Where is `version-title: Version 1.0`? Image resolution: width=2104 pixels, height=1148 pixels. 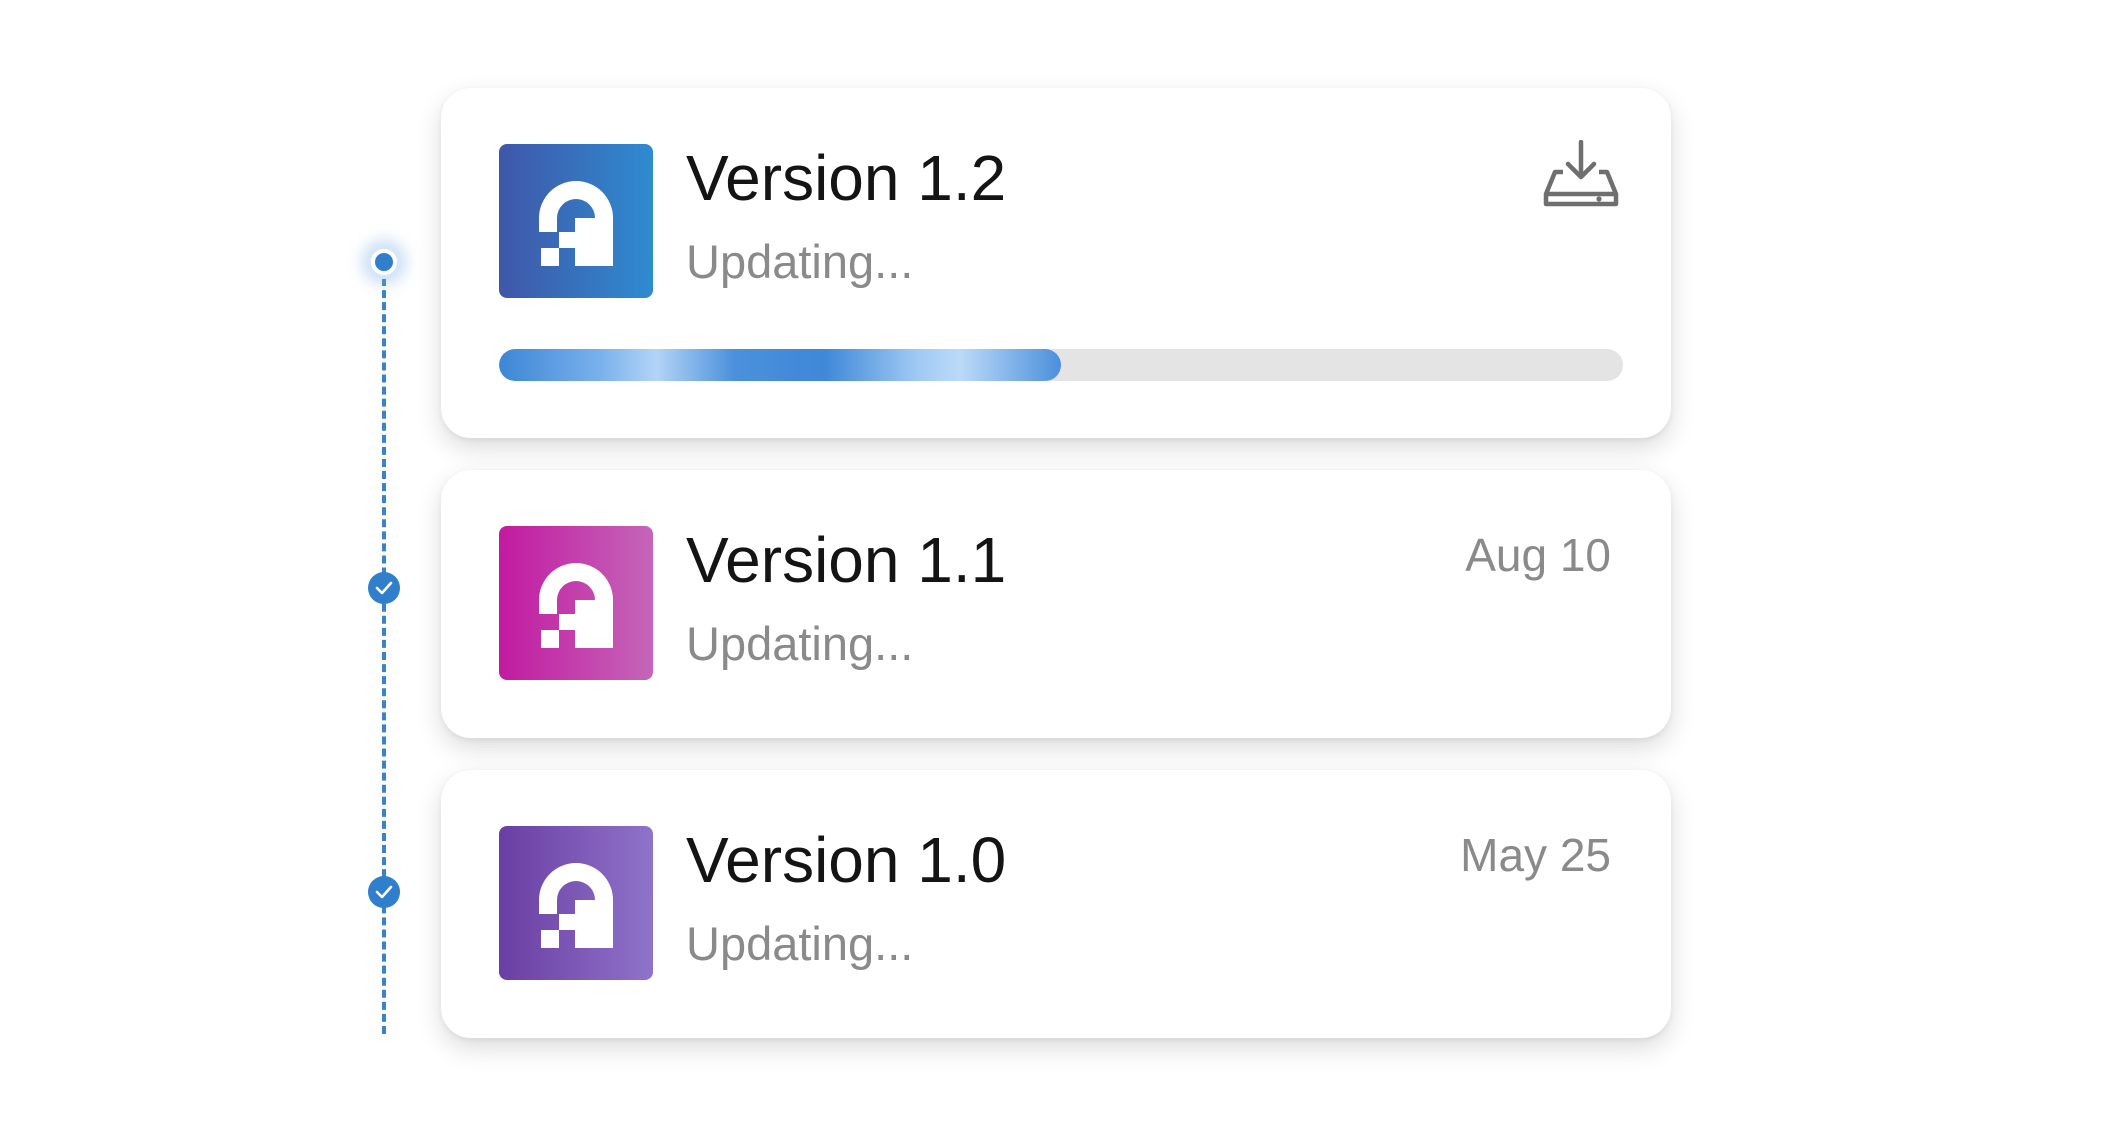 version-title: Version 1.0 is located at coordinates (846, 860).